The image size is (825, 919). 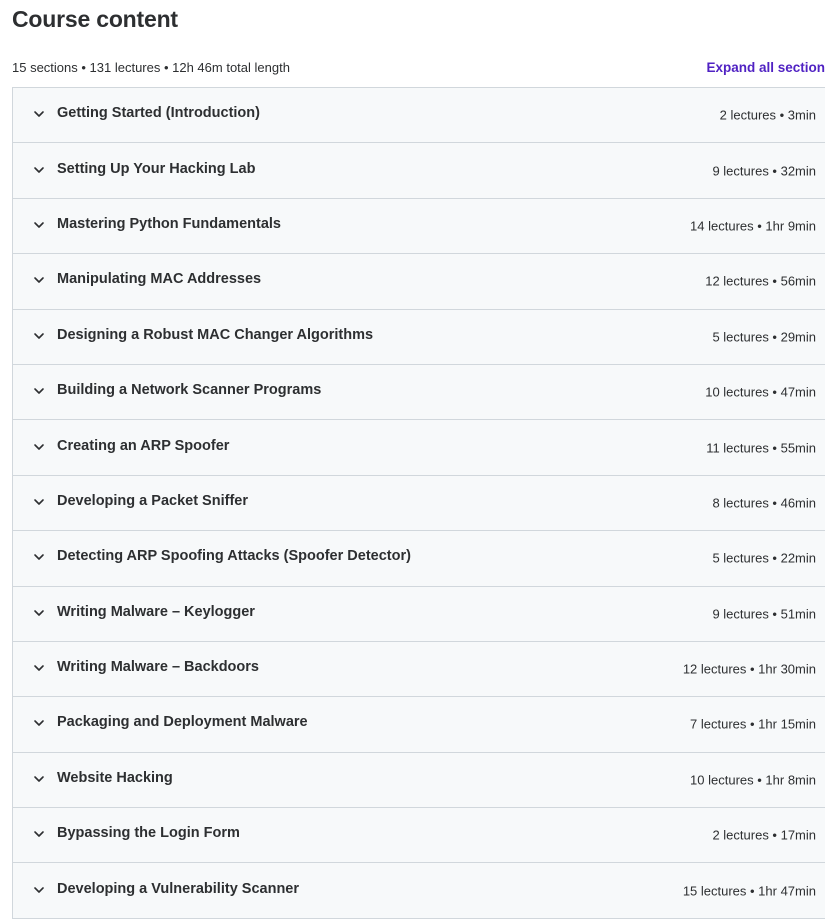 I want to click on section-title: Getting Started (Introduction), so click(x=158, y=113).